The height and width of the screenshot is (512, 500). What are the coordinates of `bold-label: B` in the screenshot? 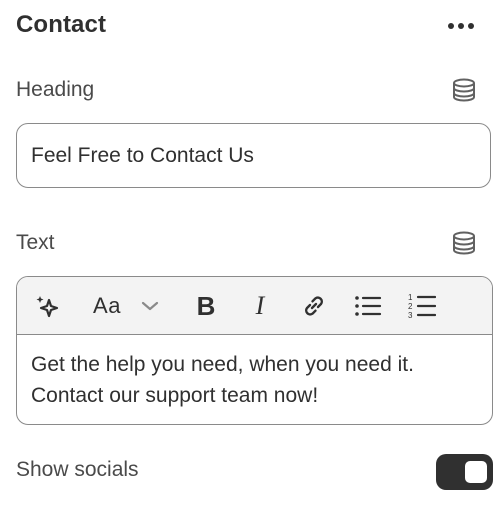 It's located at (206, 305).